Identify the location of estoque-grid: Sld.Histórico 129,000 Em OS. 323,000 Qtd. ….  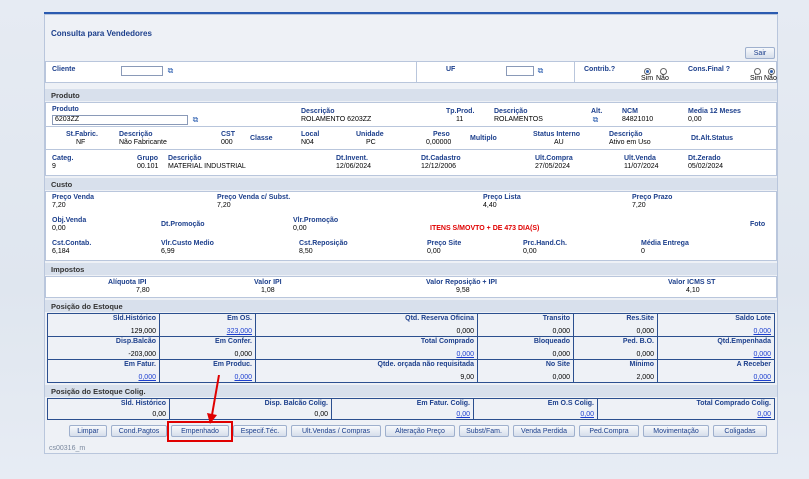
(411, 348).